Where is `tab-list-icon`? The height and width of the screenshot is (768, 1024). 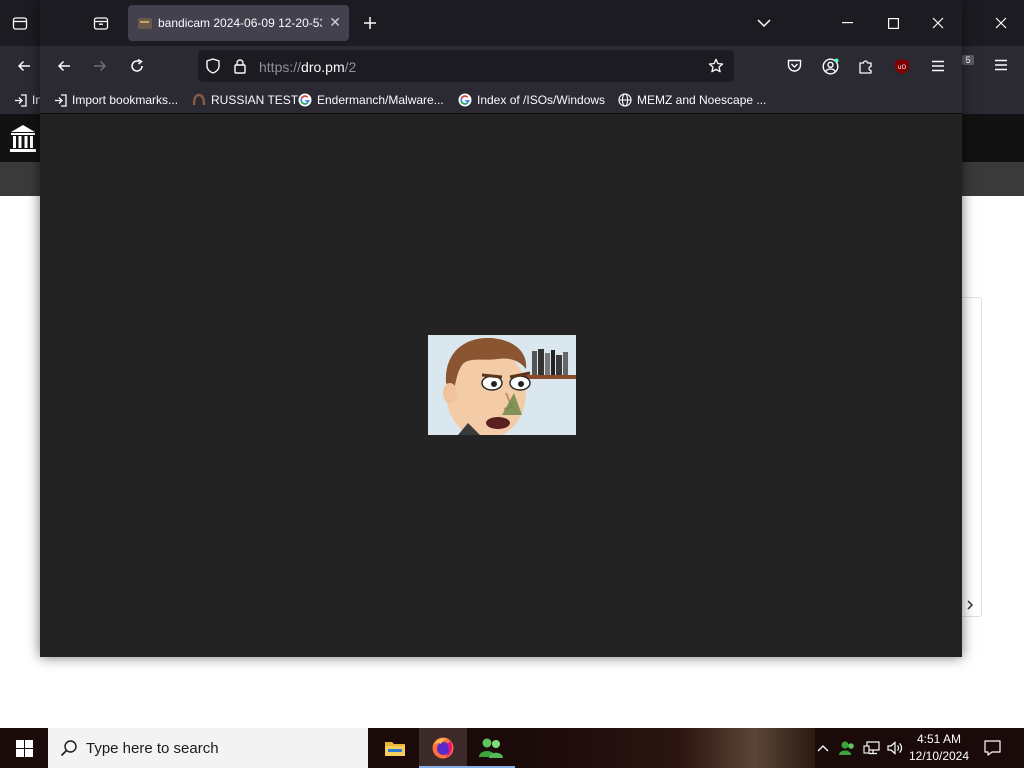
tab-list-icon is located at coordinates (101, 23).